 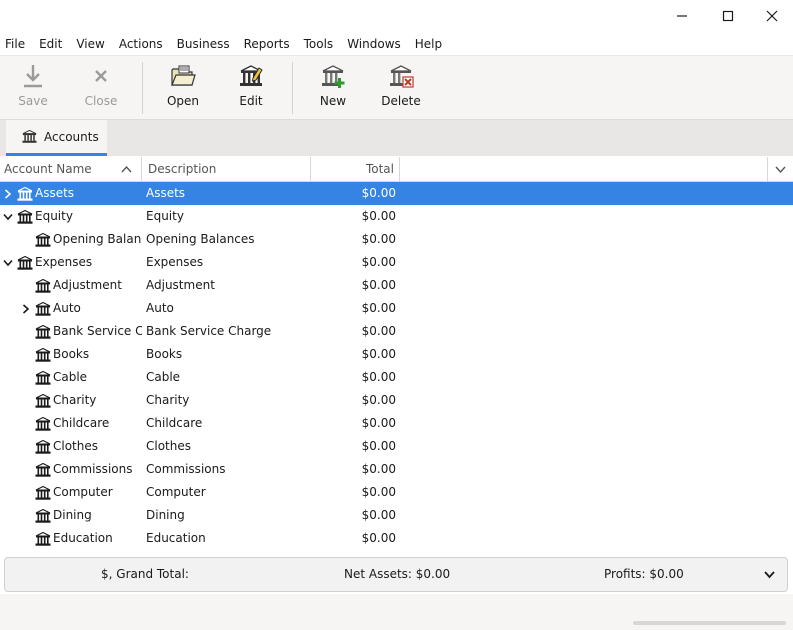 I want to click on account-row: Opening Balances Opening Balances $0.00, so click(x=396, y=239).